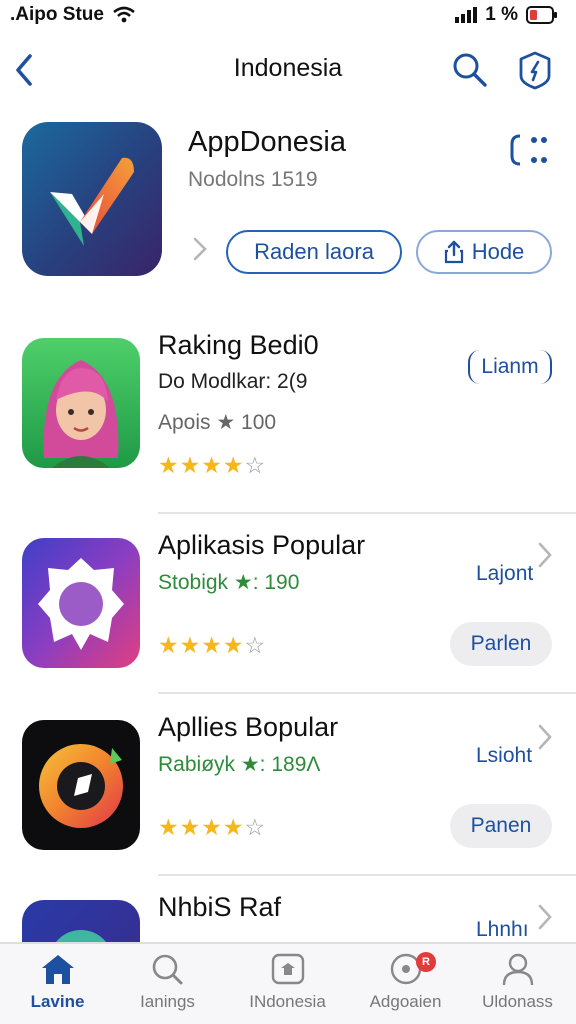  Describe the element at coordinates (287, 969) in the screenshot. I see `apps-icon` at that location.